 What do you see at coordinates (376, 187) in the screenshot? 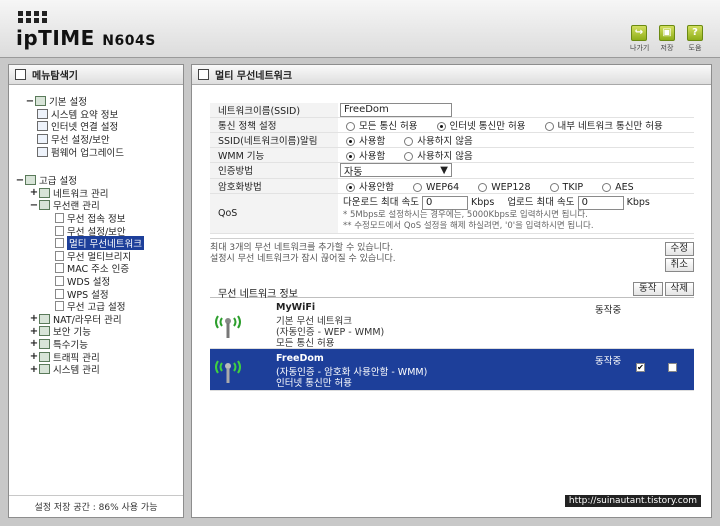
I see `enc-option-label: 사용안함` at bounding box center [376, 187].